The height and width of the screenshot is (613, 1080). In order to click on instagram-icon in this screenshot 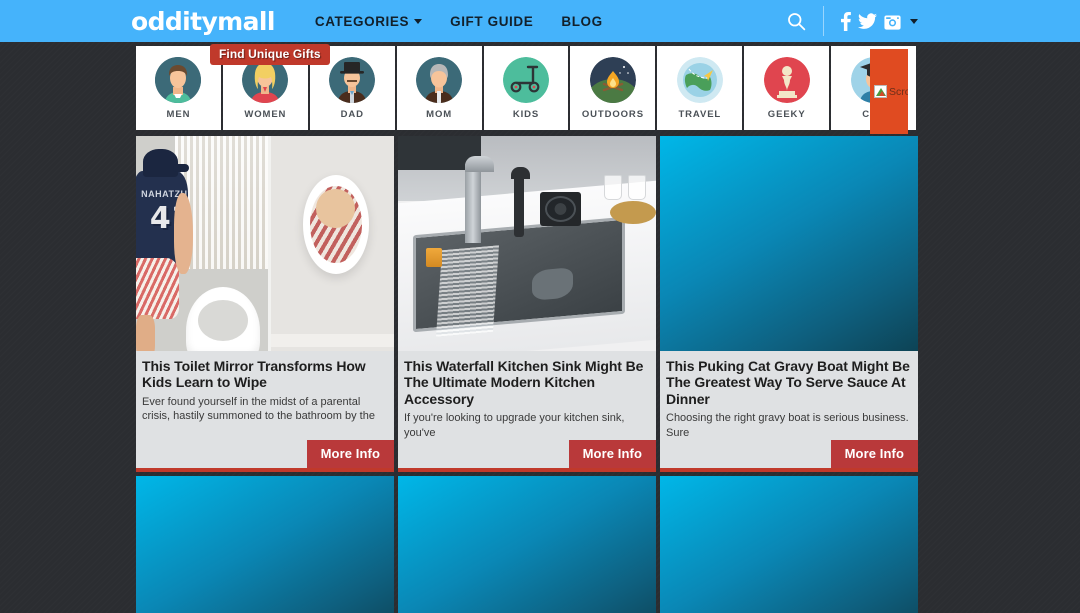, I will do `click(892, 21)`.